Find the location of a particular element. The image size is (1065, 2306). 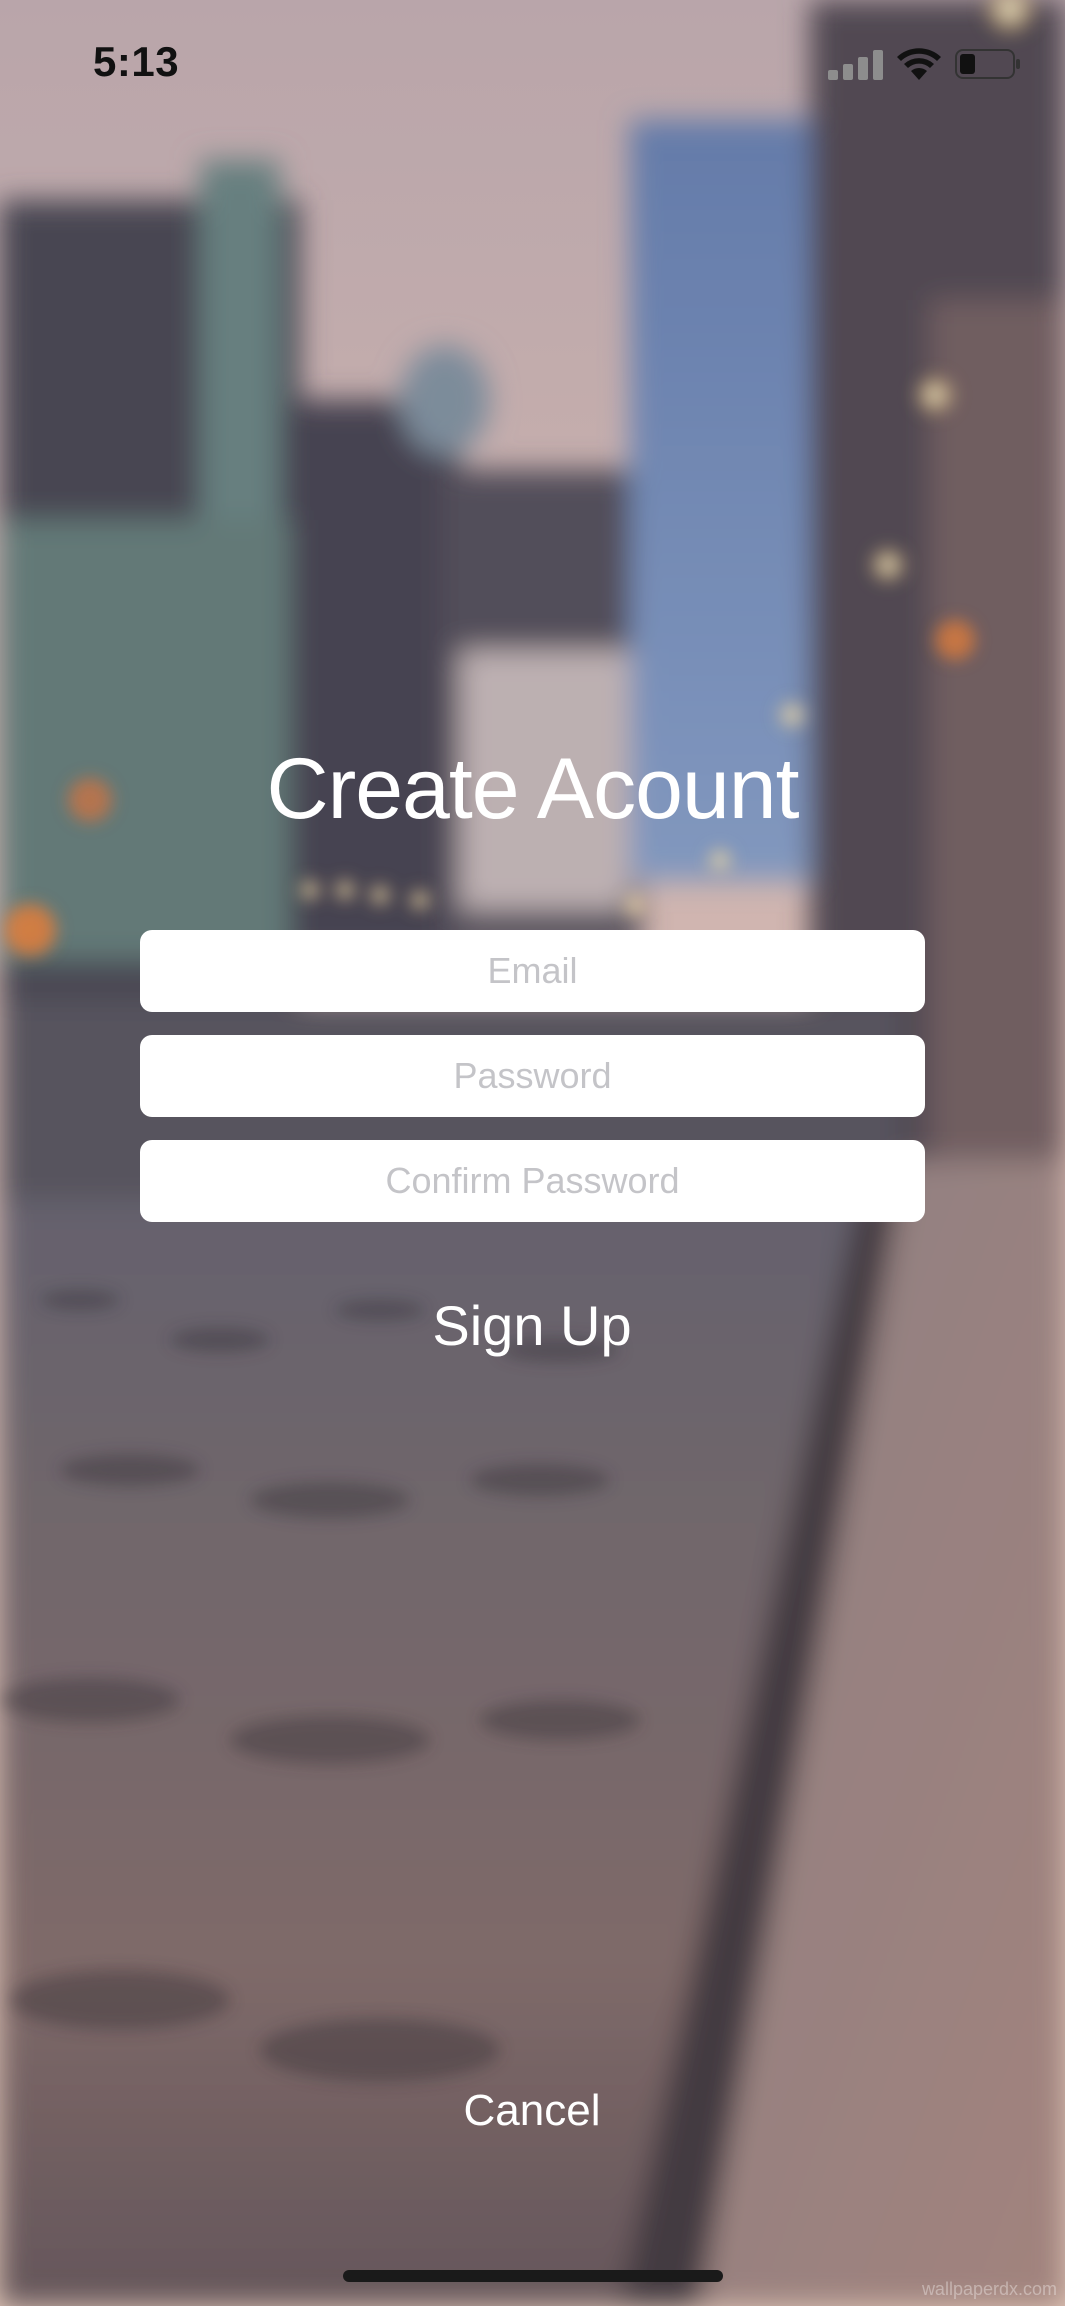

home-indicator is located at coordinates (533, 2276).